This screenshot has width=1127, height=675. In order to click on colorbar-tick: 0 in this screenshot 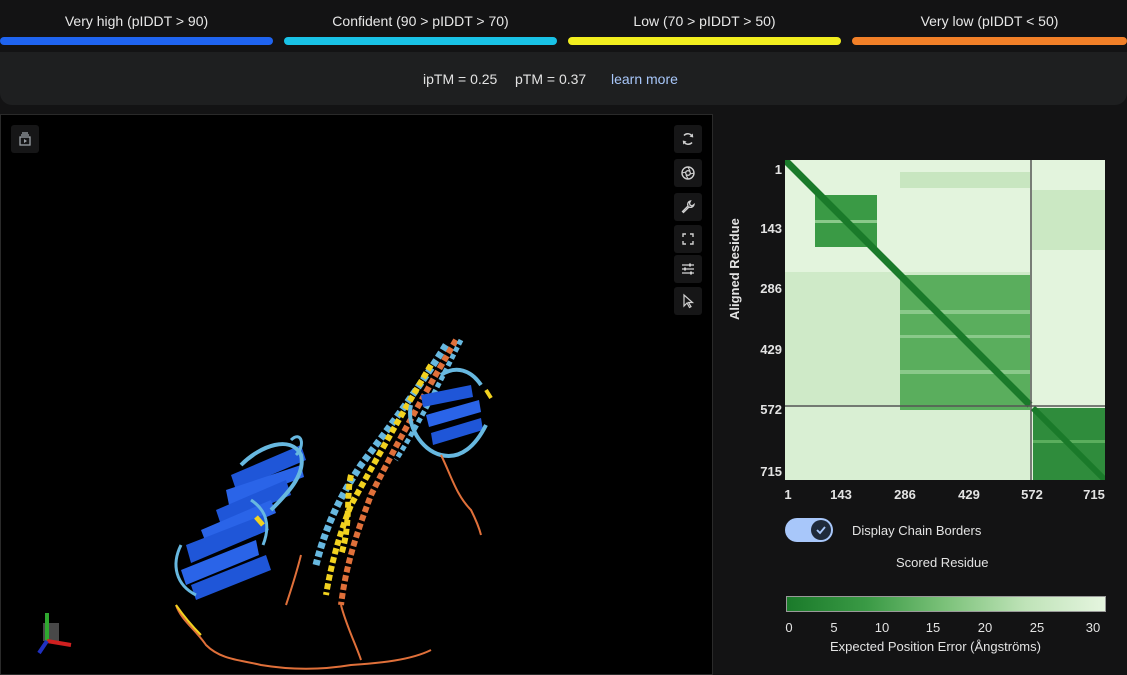, I will do `click(789, 627)`.